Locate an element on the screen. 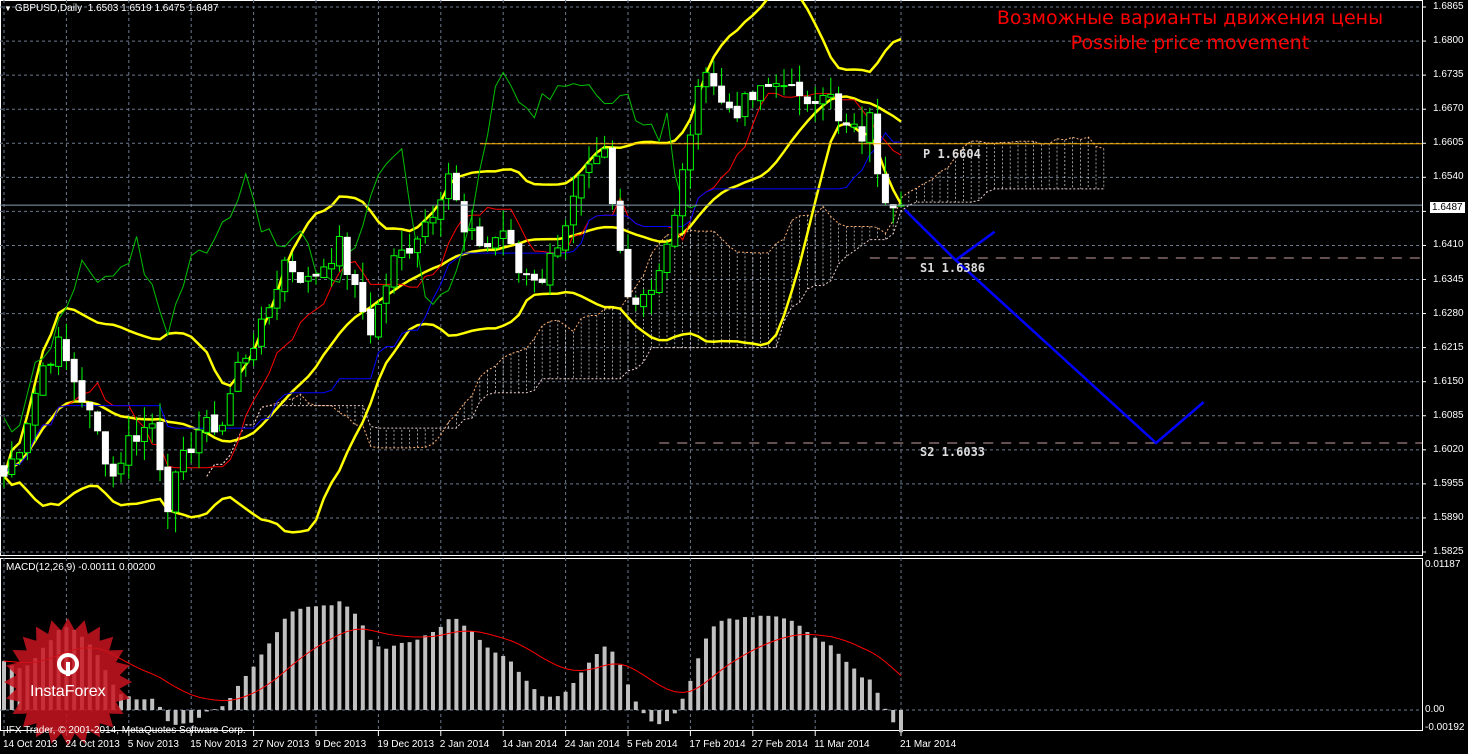 This screenshot has width=1468, height=754. pivot-p-label: P 1.6604 is located at coordinates (952, 154).